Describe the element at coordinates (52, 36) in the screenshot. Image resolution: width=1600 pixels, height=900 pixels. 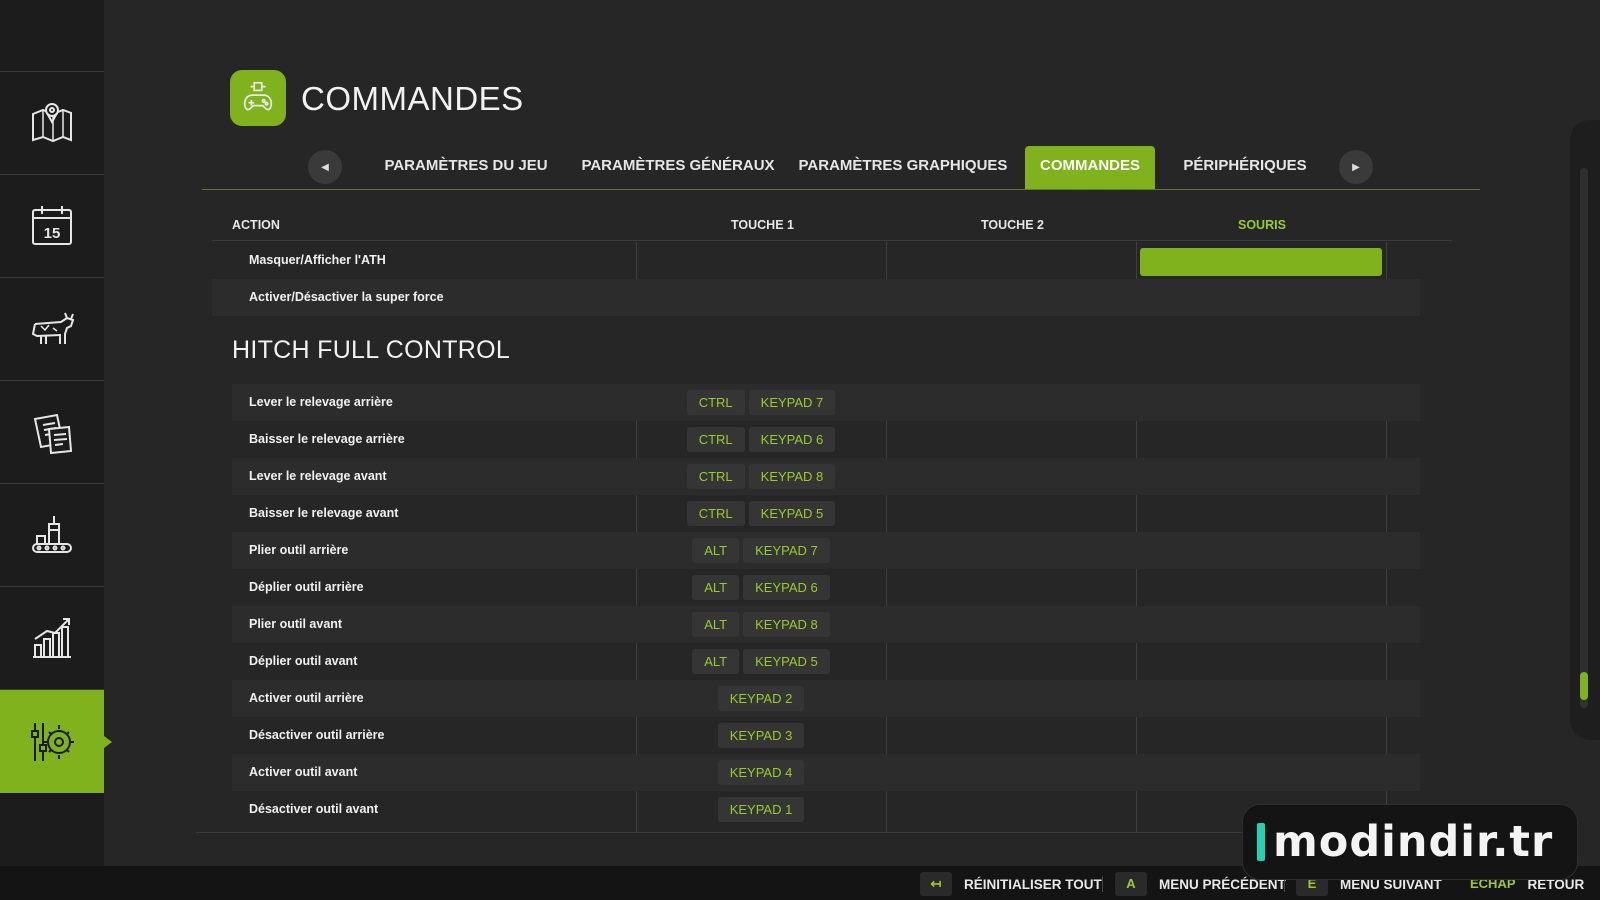
I see `sidebar-top-spacer` at that location.